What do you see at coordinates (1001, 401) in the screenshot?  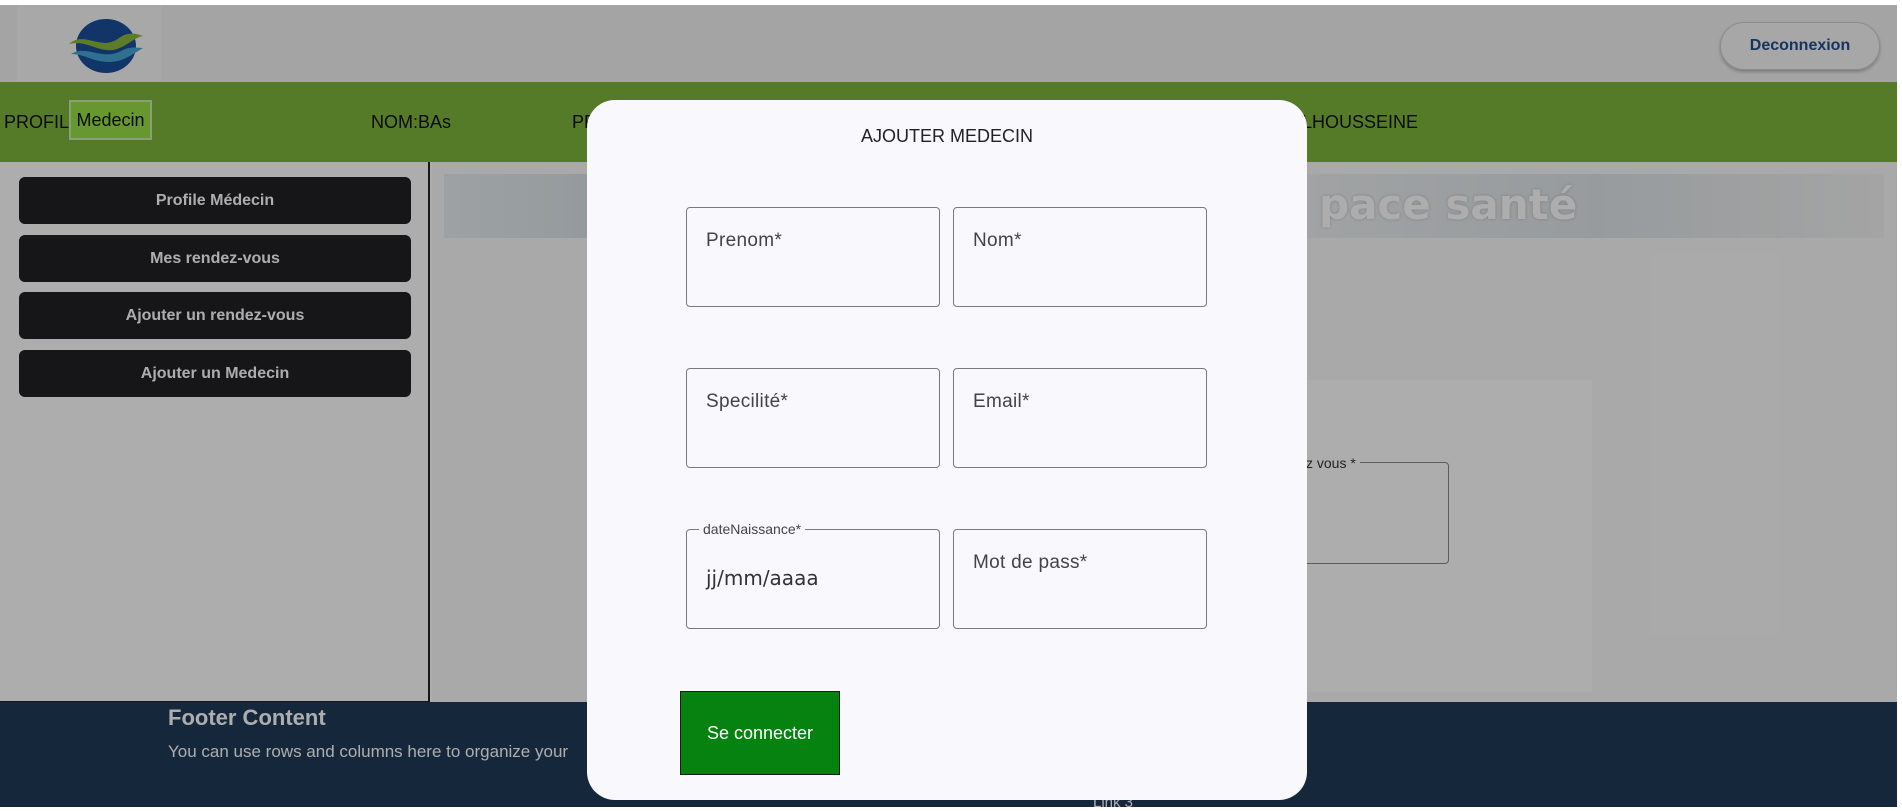 I see `email-placeholder: Email*` at bounding box center [1001, 401].